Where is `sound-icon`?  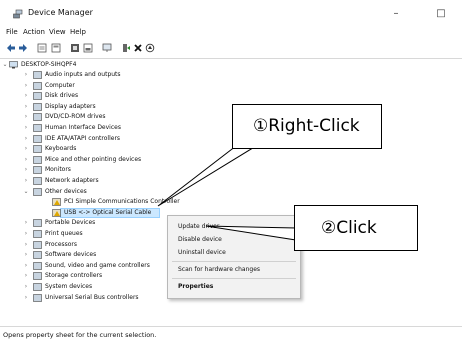 sound-icon is located at coordinates (37, 265).